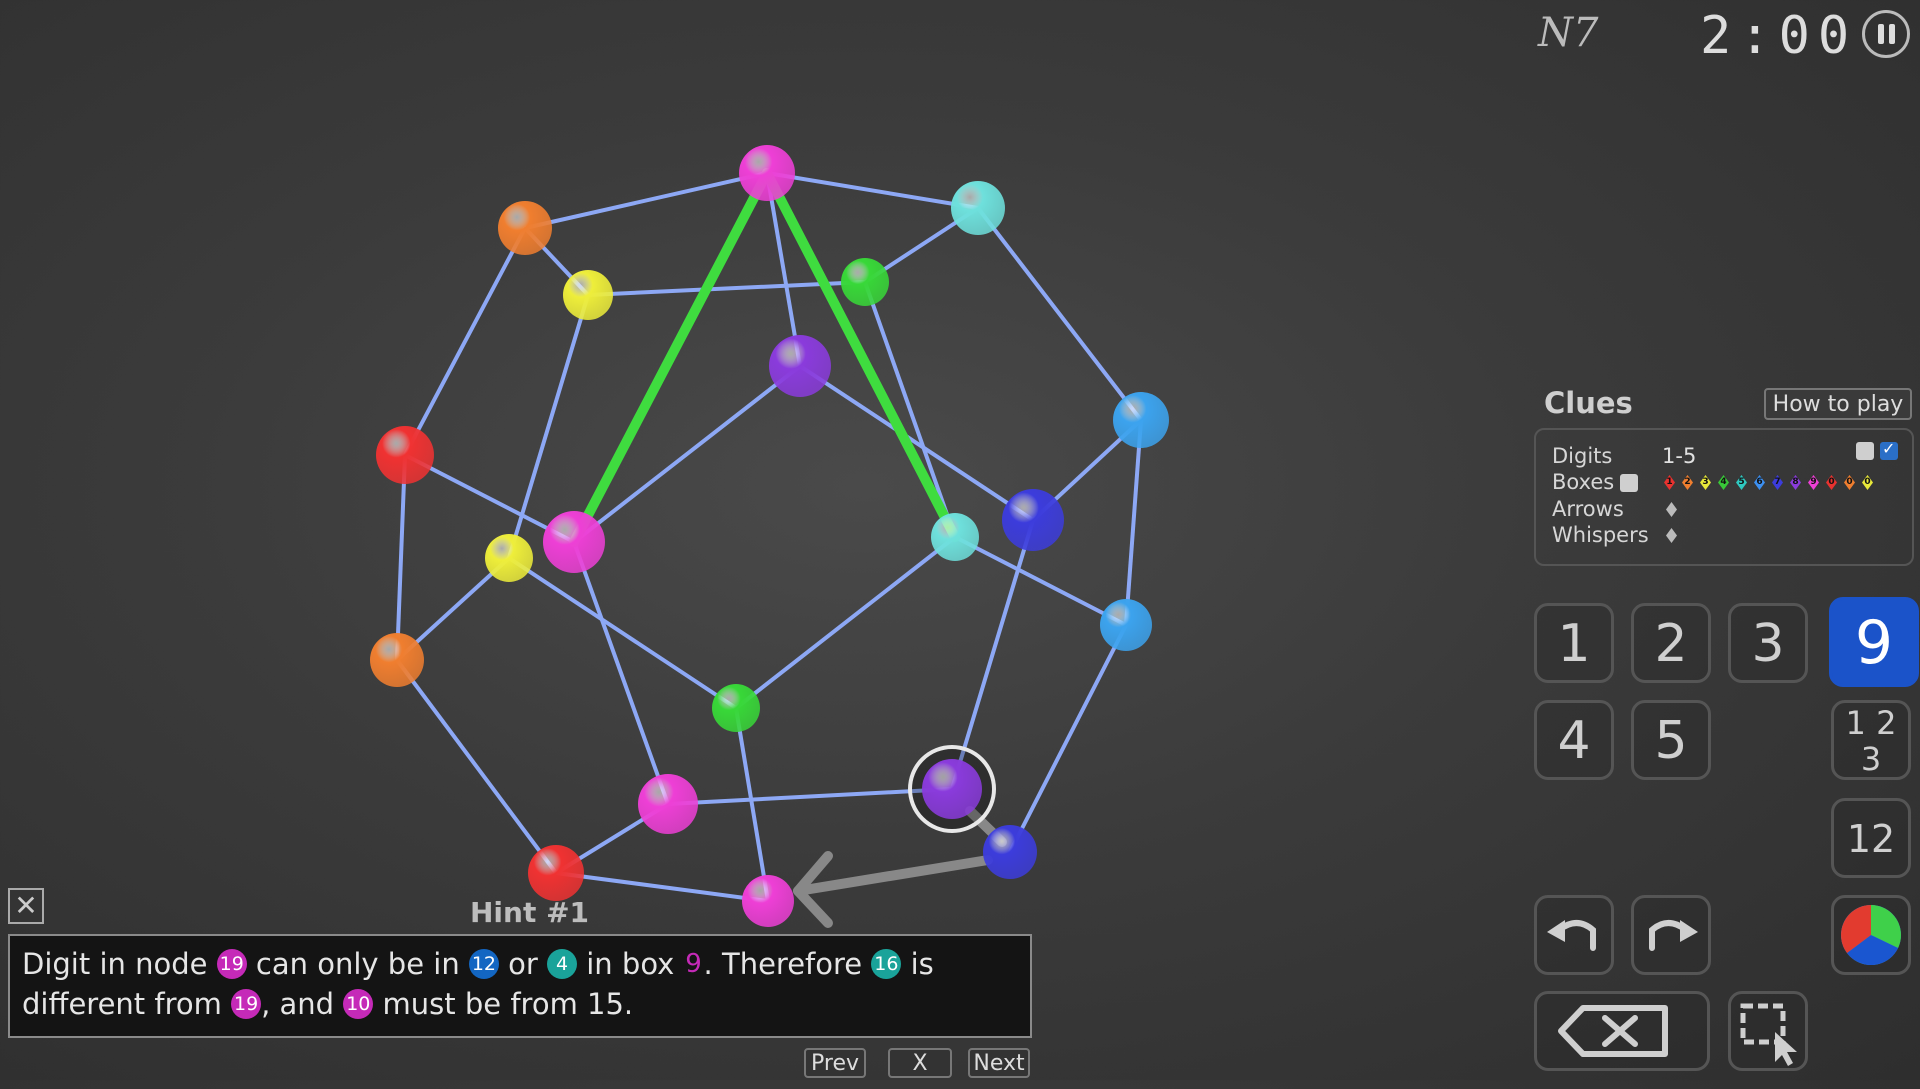  What do you see at coordinates (670, 357) in the screenshot?
I see `highlighted-edge` at bounding box center [670, 357].